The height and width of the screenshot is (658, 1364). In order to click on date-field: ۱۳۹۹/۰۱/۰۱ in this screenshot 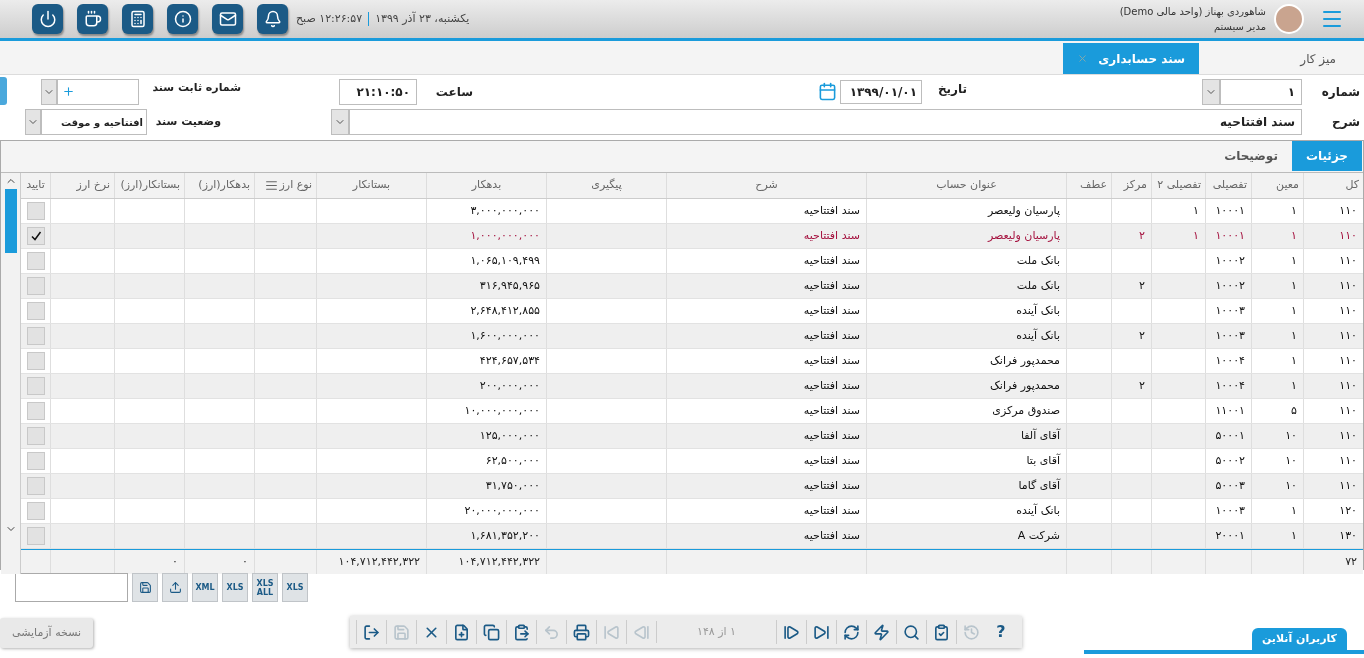, I will do `click(881, 91)`.